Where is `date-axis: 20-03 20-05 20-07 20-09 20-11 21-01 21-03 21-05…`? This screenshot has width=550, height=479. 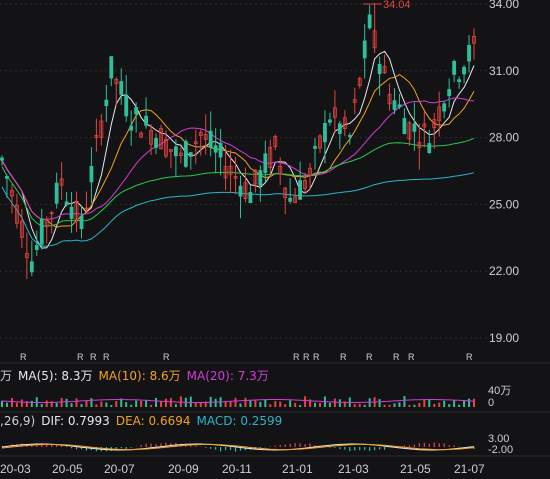
date-axis: 20-03 20-05 20-07 20-09 20-11 21-01 21-03 21-05… is located at coordinates (242, 469).